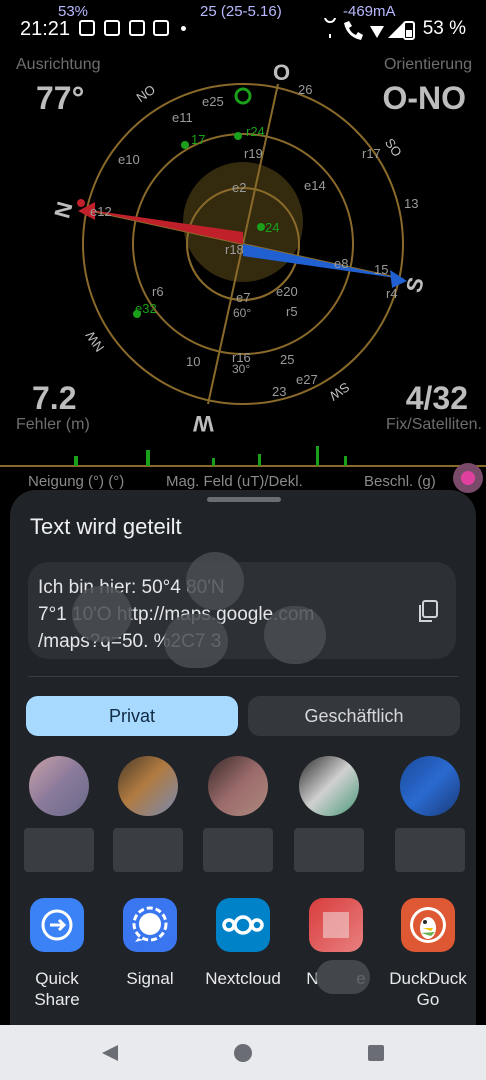 This screenshot has width=486, height=1080. I want to click on compass-w: W, so click(203, 423).